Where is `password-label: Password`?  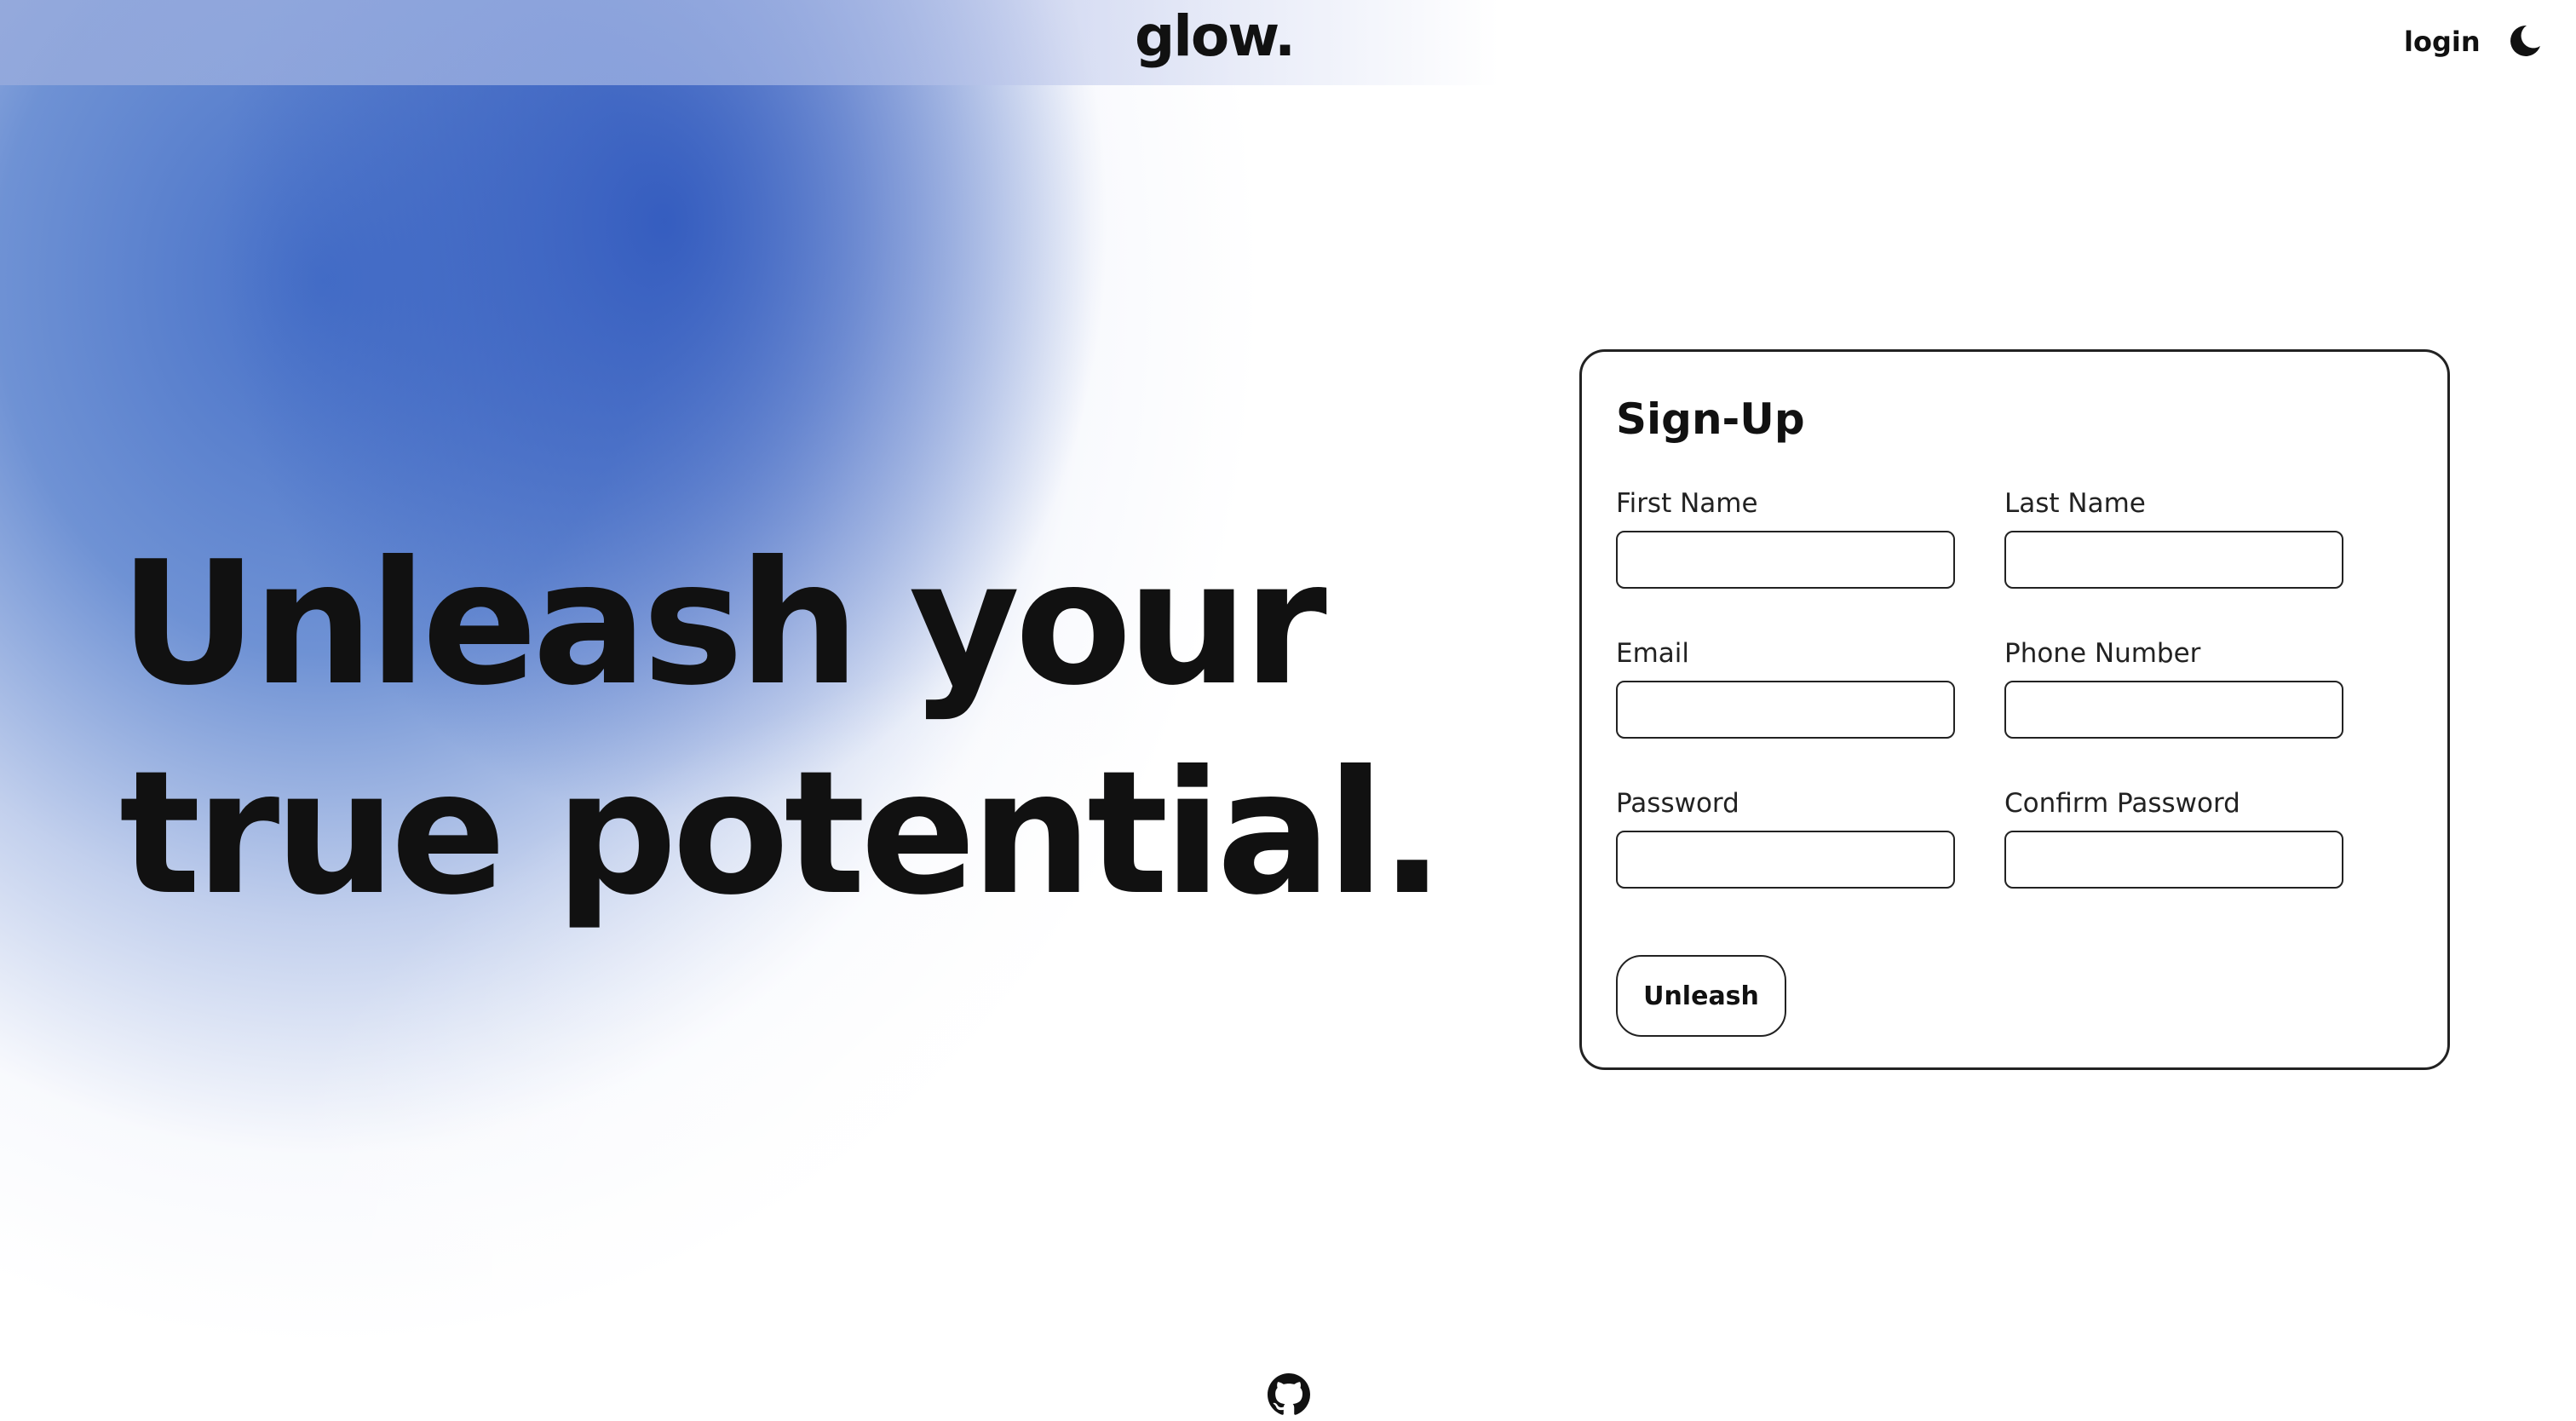
password-label: Password is located at coordinates (1678, 804).